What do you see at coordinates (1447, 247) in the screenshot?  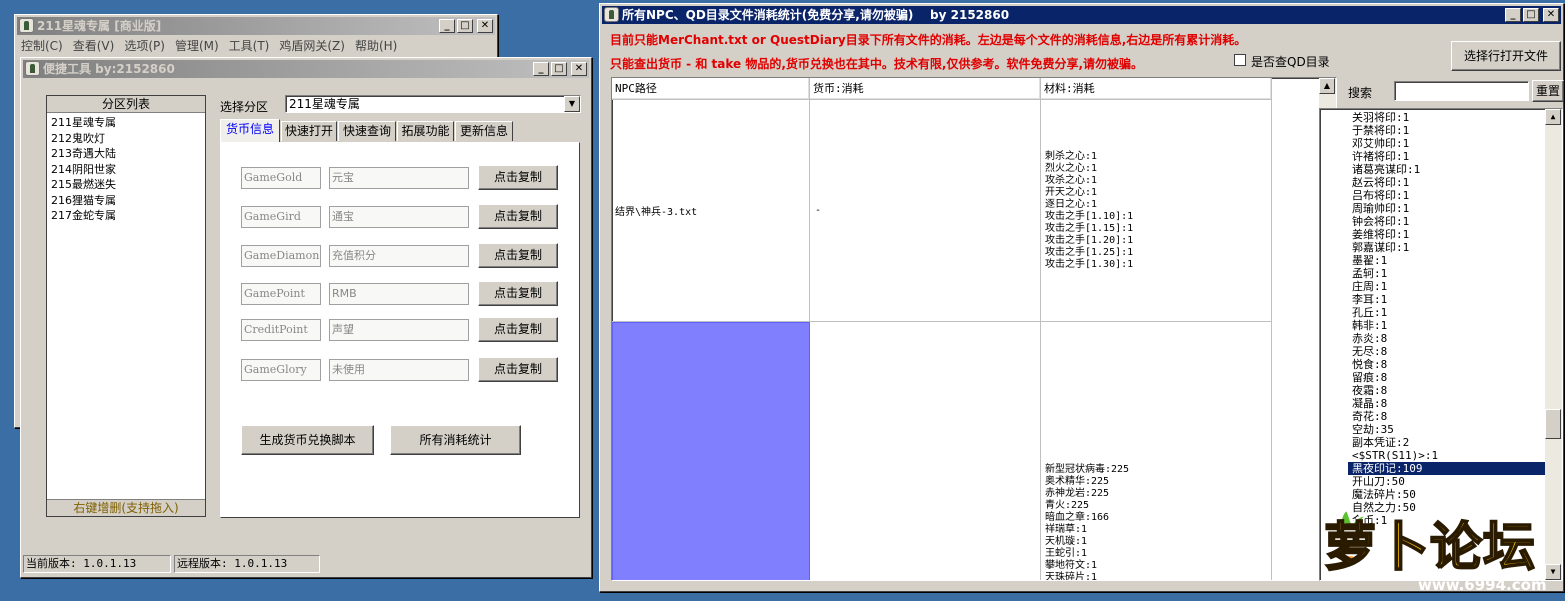 I see `list-item: 郭嘉谋印:1` at bounding box center [1447, 247].